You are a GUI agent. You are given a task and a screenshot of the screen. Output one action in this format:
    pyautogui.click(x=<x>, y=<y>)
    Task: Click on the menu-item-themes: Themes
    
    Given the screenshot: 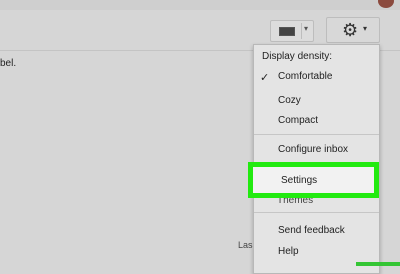 What is the action you would take?
    pyautogui.click(x=295, y=201)
    